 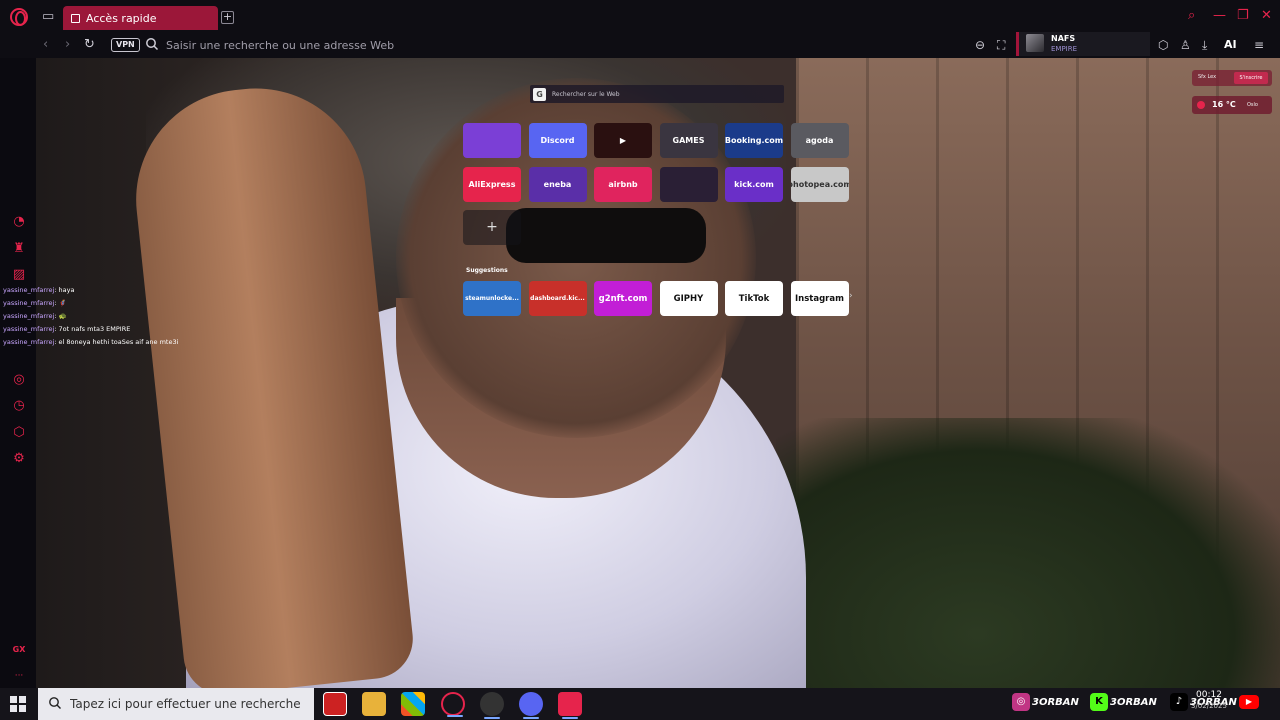 I want to click on instagram-handle: ◎ 3ORBAN, so click(x=1045, y=702).